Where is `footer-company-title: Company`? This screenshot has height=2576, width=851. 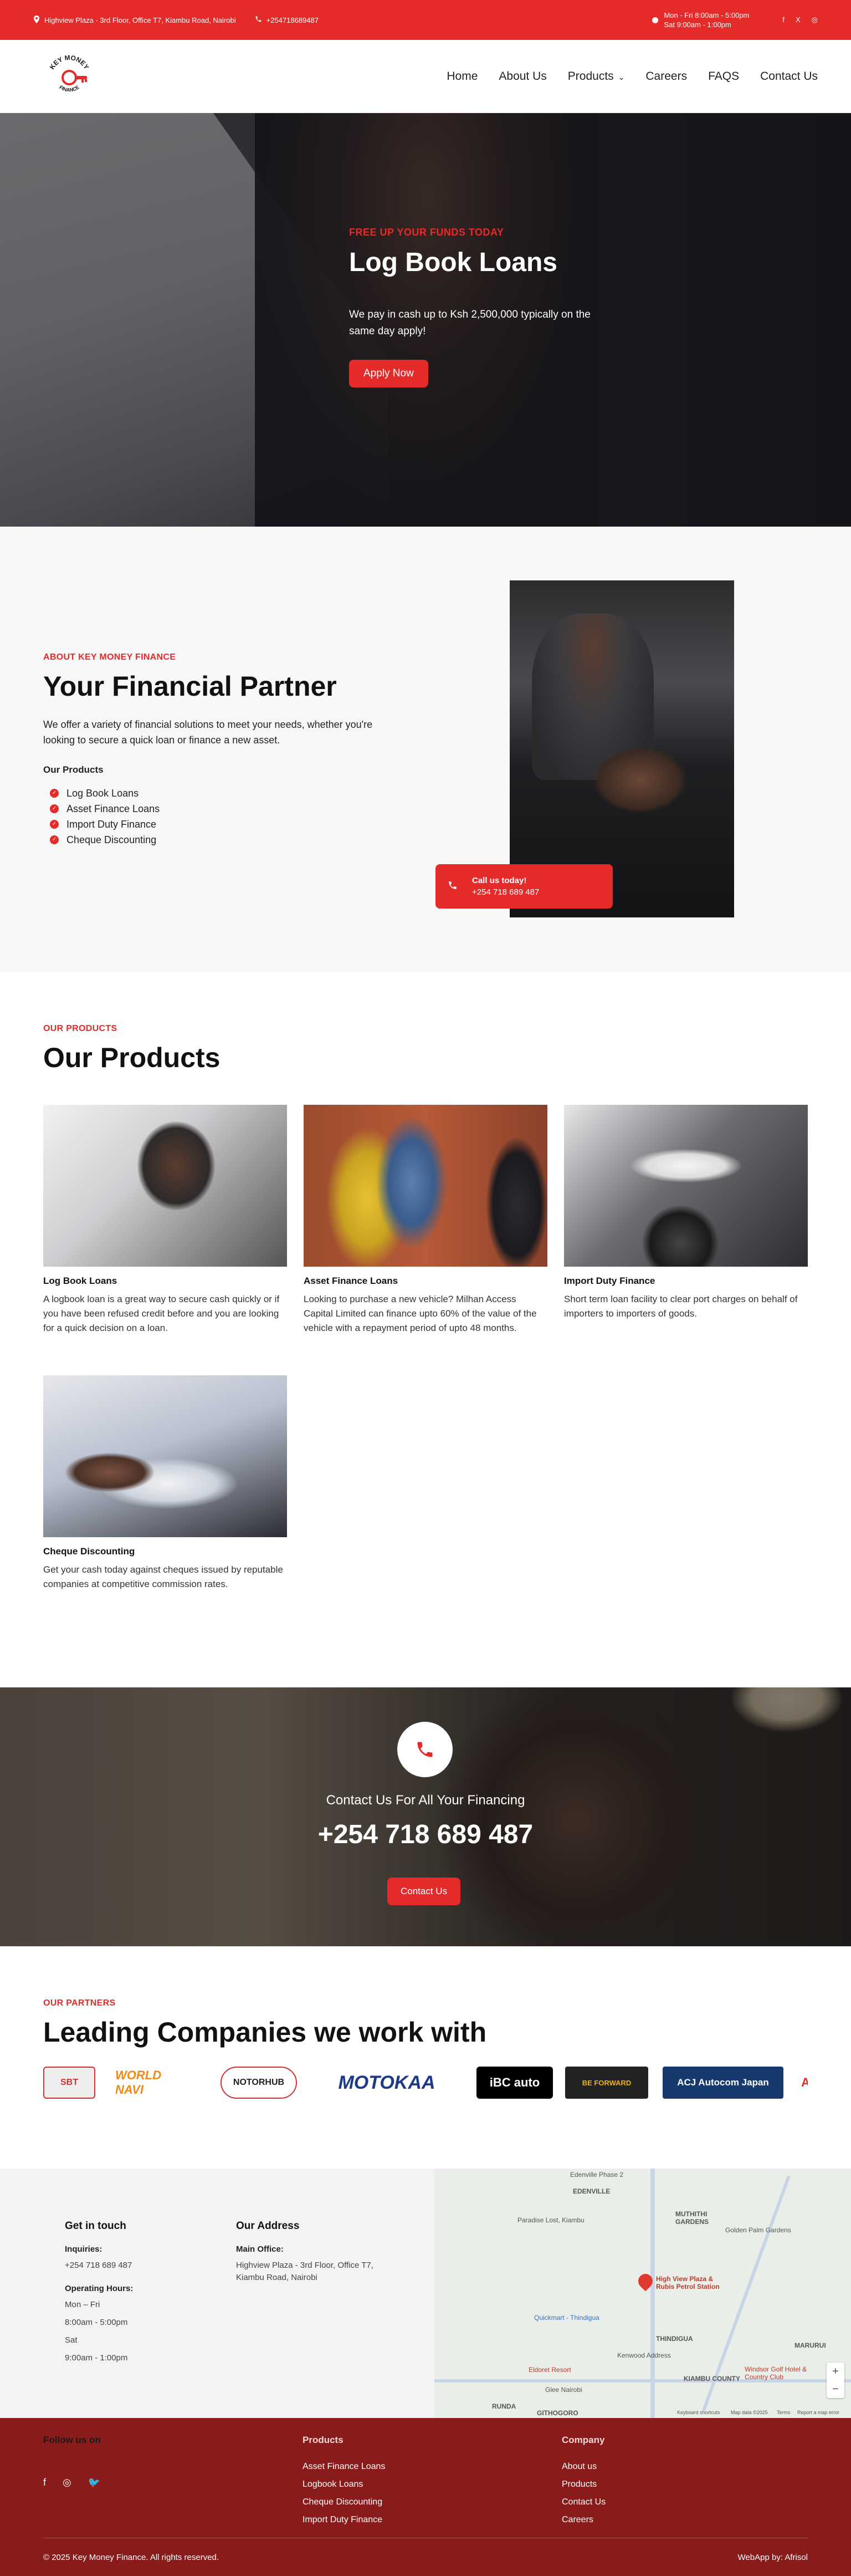 footer-company-title: Company is located at coordinates (584, 2440).